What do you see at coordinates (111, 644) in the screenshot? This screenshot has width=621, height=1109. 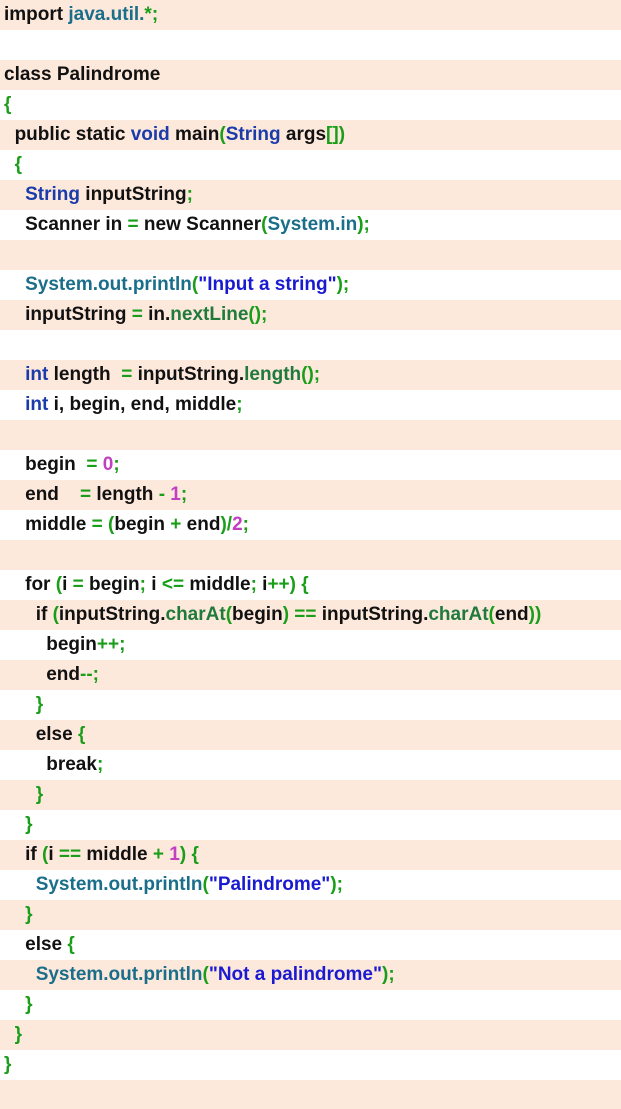 I see `code-token-punct: ++;` at bounding box center [111, 644].